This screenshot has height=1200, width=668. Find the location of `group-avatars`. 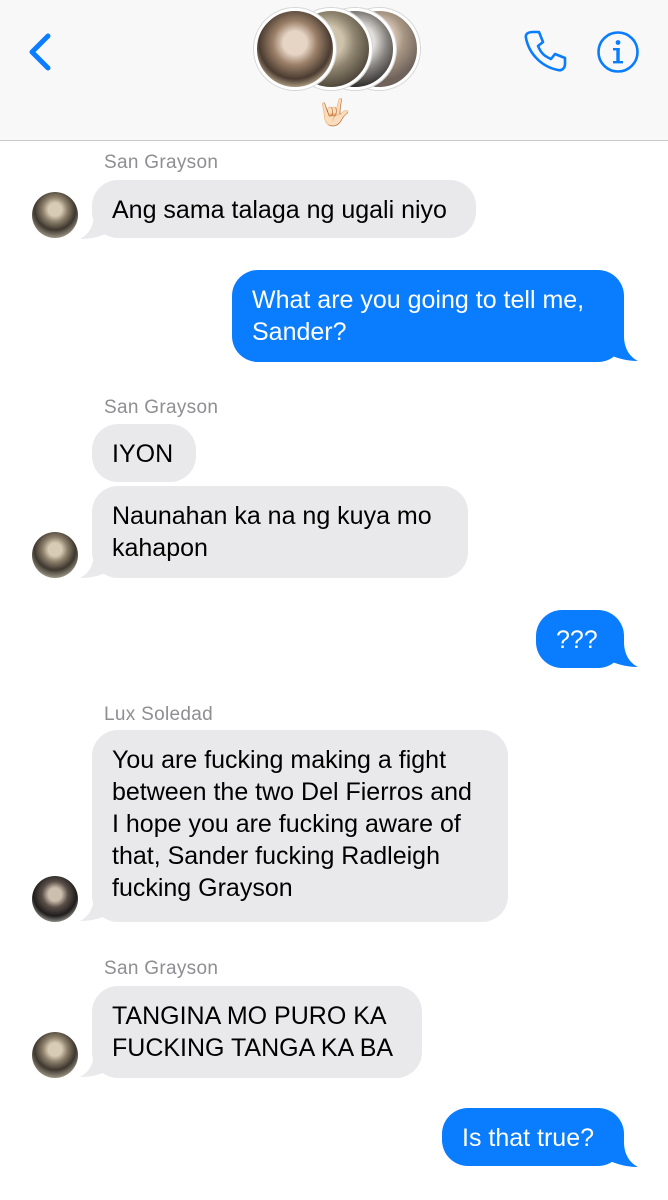

group-avatars is located at coordinates (336, 48).